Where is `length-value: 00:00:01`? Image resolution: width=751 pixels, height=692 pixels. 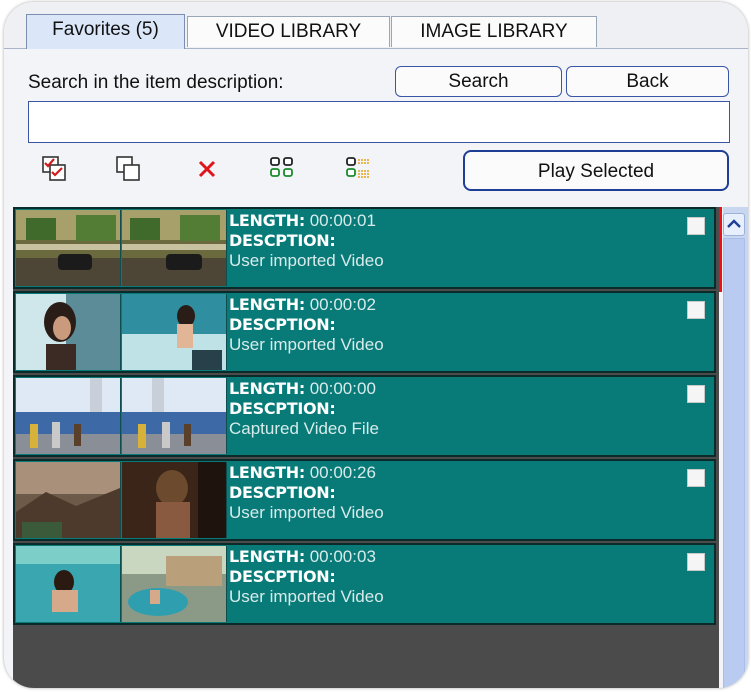
length-value: 00:00:01 is located at coordinates (342, 220).